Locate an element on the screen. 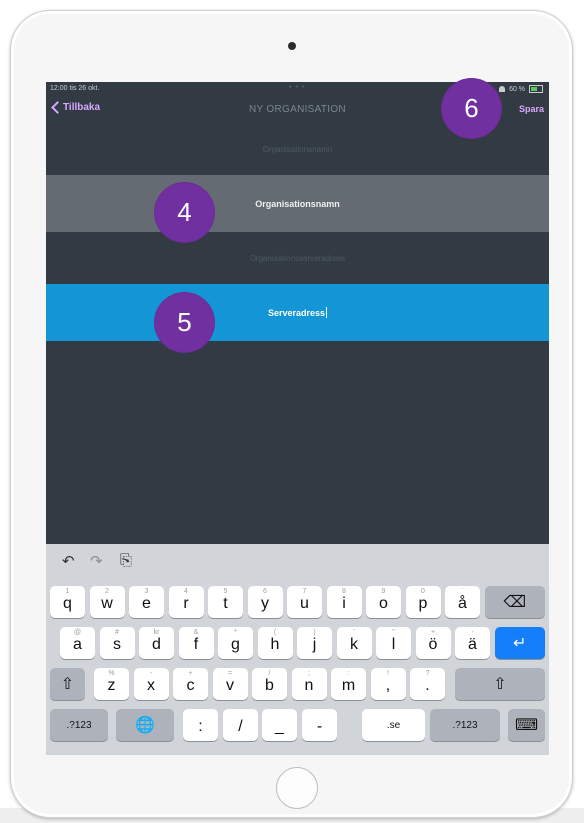  key-label: a is located at coordinates (77, 644).